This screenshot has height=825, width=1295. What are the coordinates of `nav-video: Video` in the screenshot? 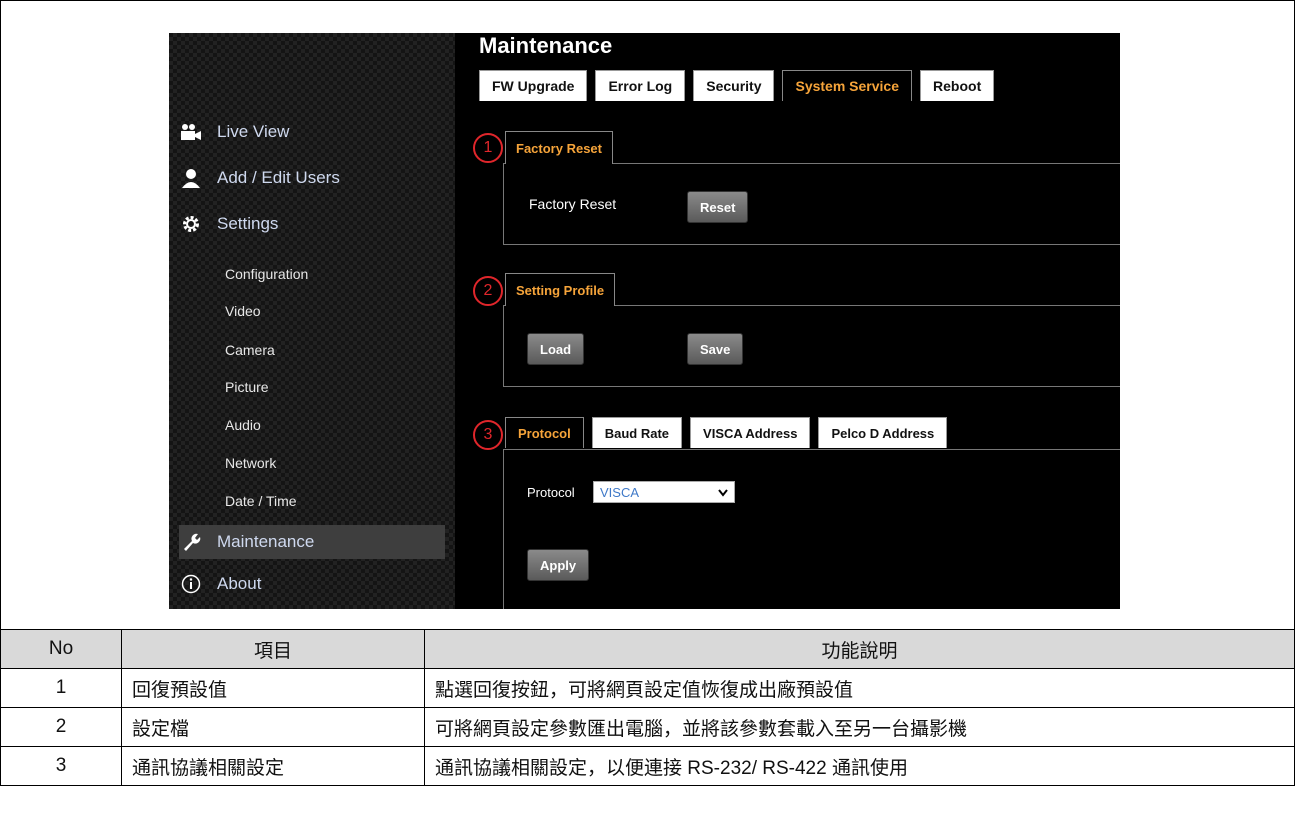 It's located at (243, 311).